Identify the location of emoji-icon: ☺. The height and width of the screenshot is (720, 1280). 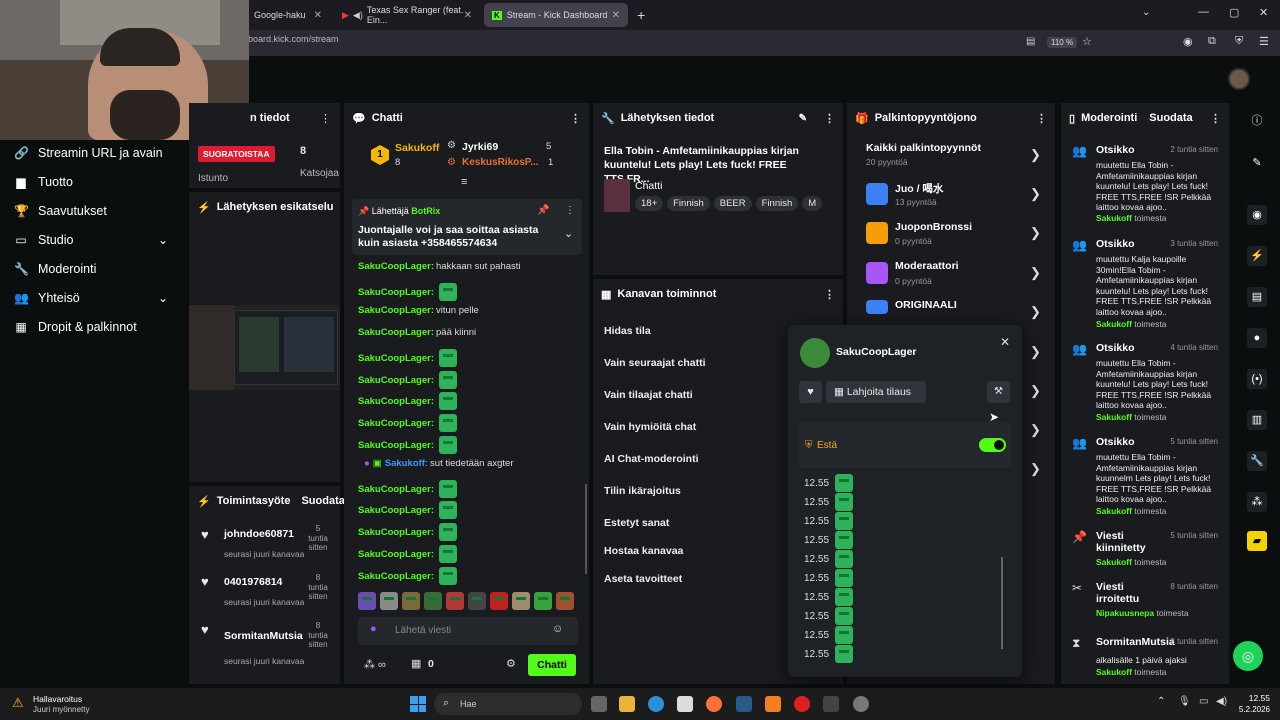
(557, 629).